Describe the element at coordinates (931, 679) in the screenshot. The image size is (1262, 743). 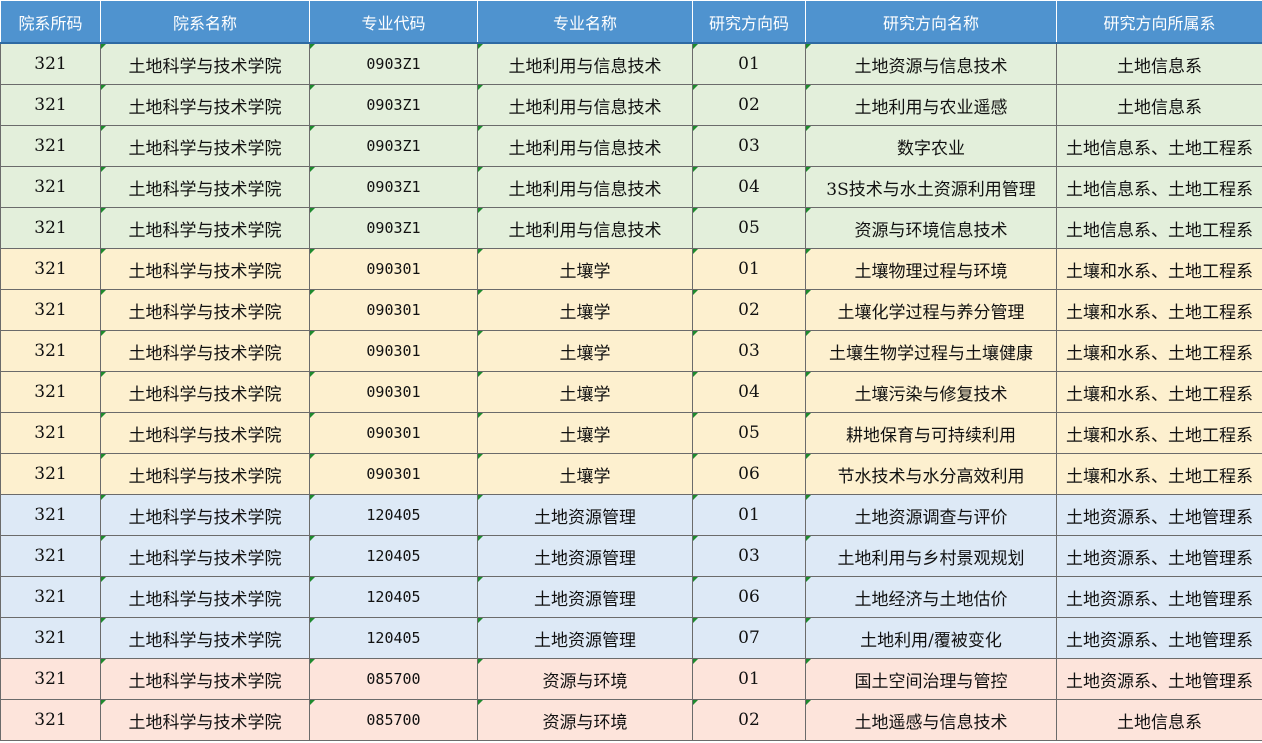
I see `direction-name-cell: 国土空间治理与管控` at that location.